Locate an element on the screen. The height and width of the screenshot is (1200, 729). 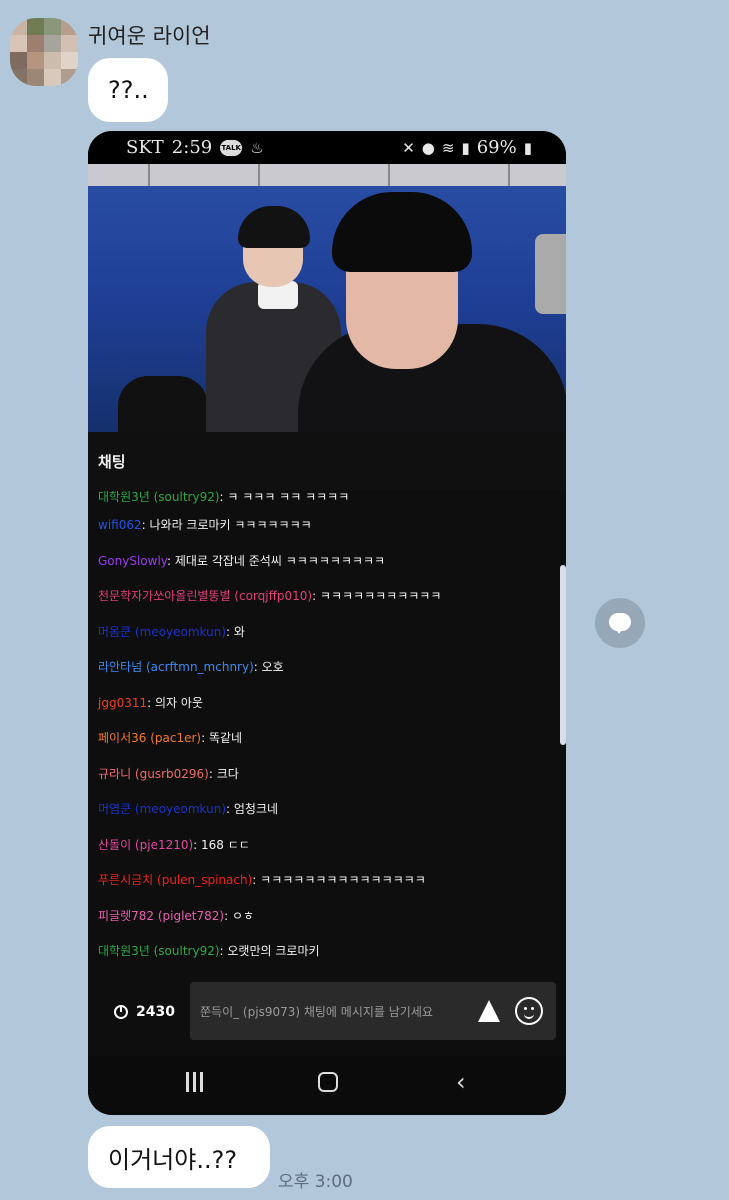
back-icon: ‹ is located at coordinates (461, 1082).